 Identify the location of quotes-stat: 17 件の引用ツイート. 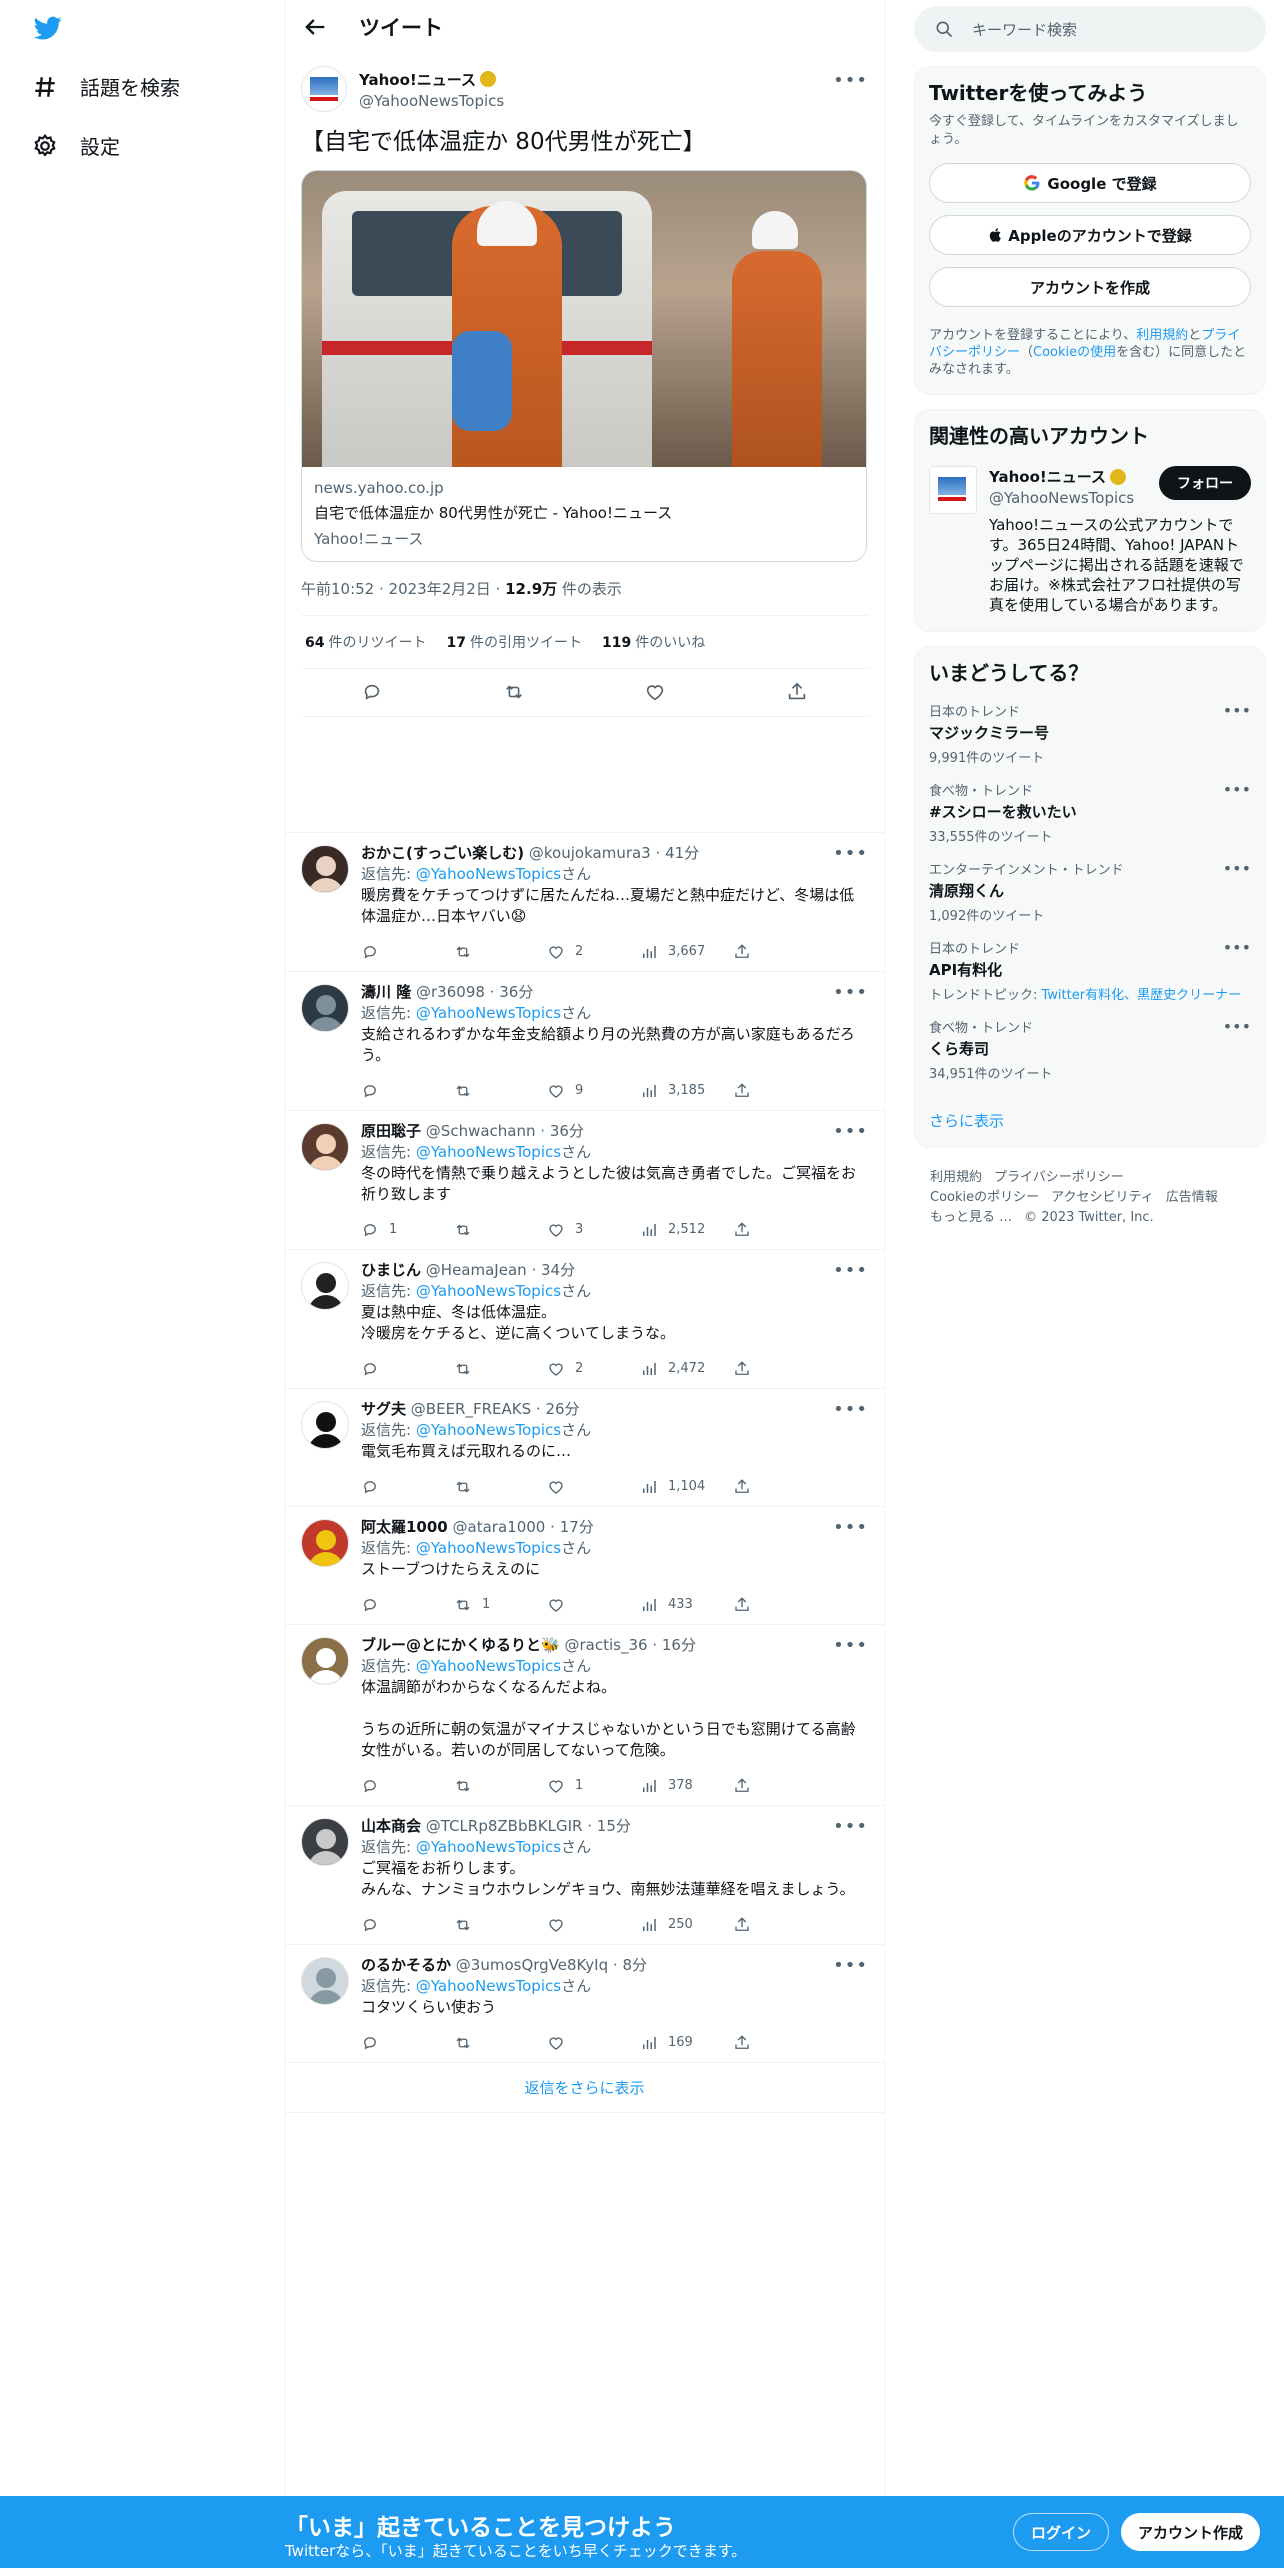
(513, 642).